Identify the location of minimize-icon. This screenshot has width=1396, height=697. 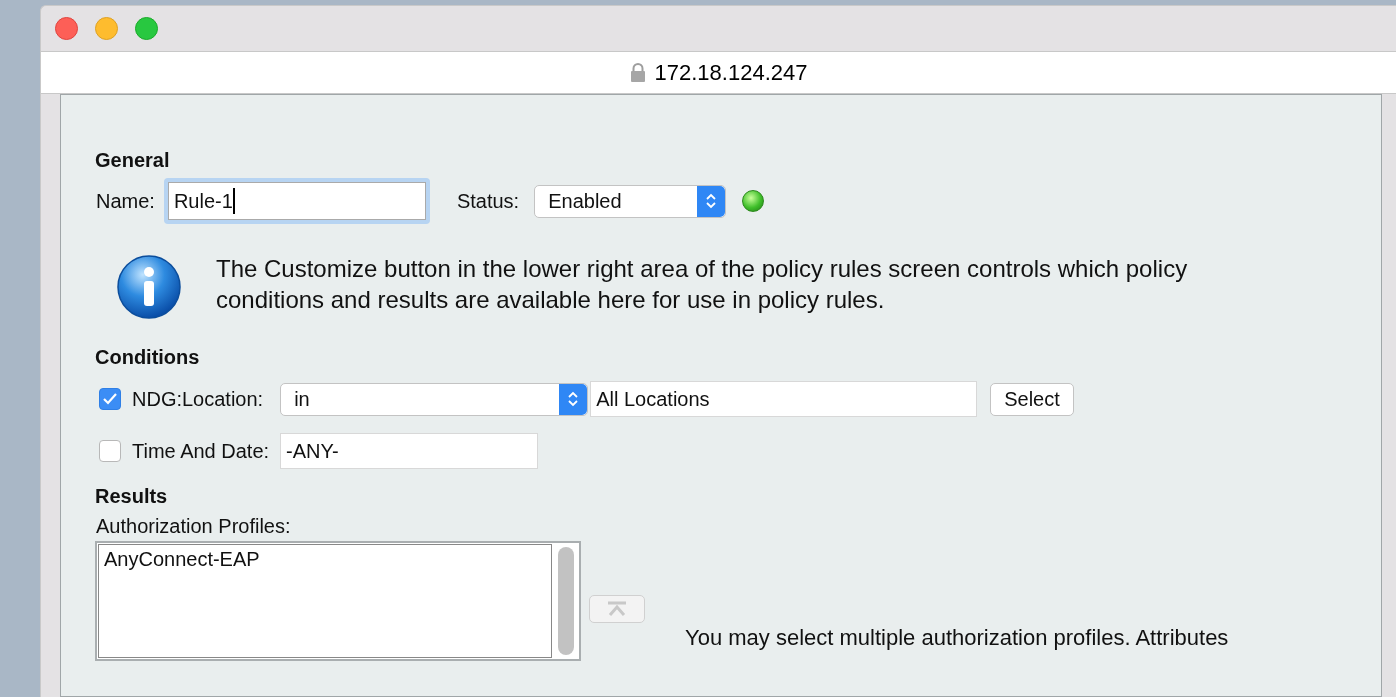
(106, 28).